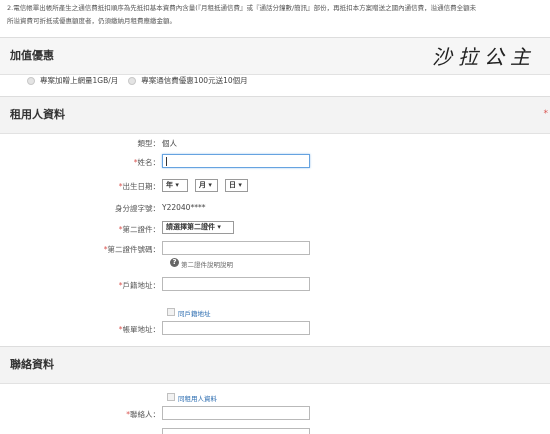 Image resolution: width=550 pixels, height=434 pixels. Describe the element at coordinates (207, 264) in the screenshot. I see `doc2-help-text: 第二證件說明說明` at that location.